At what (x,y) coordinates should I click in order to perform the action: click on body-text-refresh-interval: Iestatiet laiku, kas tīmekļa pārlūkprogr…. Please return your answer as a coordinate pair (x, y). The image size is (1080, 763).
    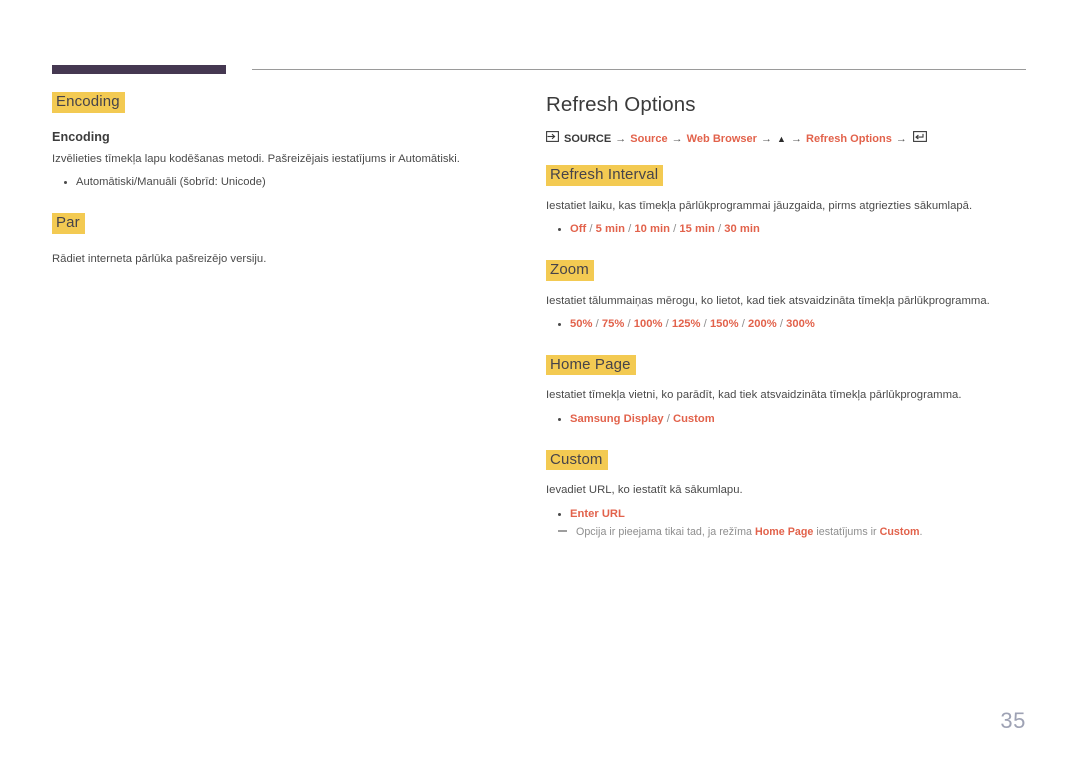
    Looking at the image, I should click on (759, 205).